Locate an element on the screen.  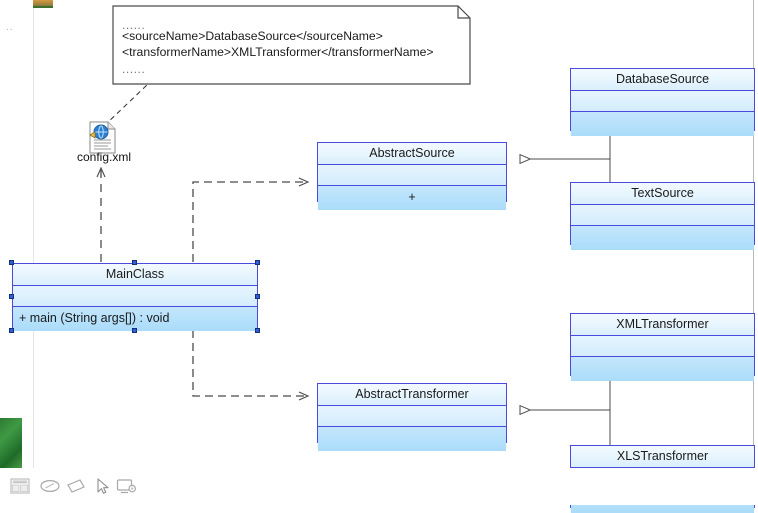
selection-handle-ne is located at coordinates (257, 262).